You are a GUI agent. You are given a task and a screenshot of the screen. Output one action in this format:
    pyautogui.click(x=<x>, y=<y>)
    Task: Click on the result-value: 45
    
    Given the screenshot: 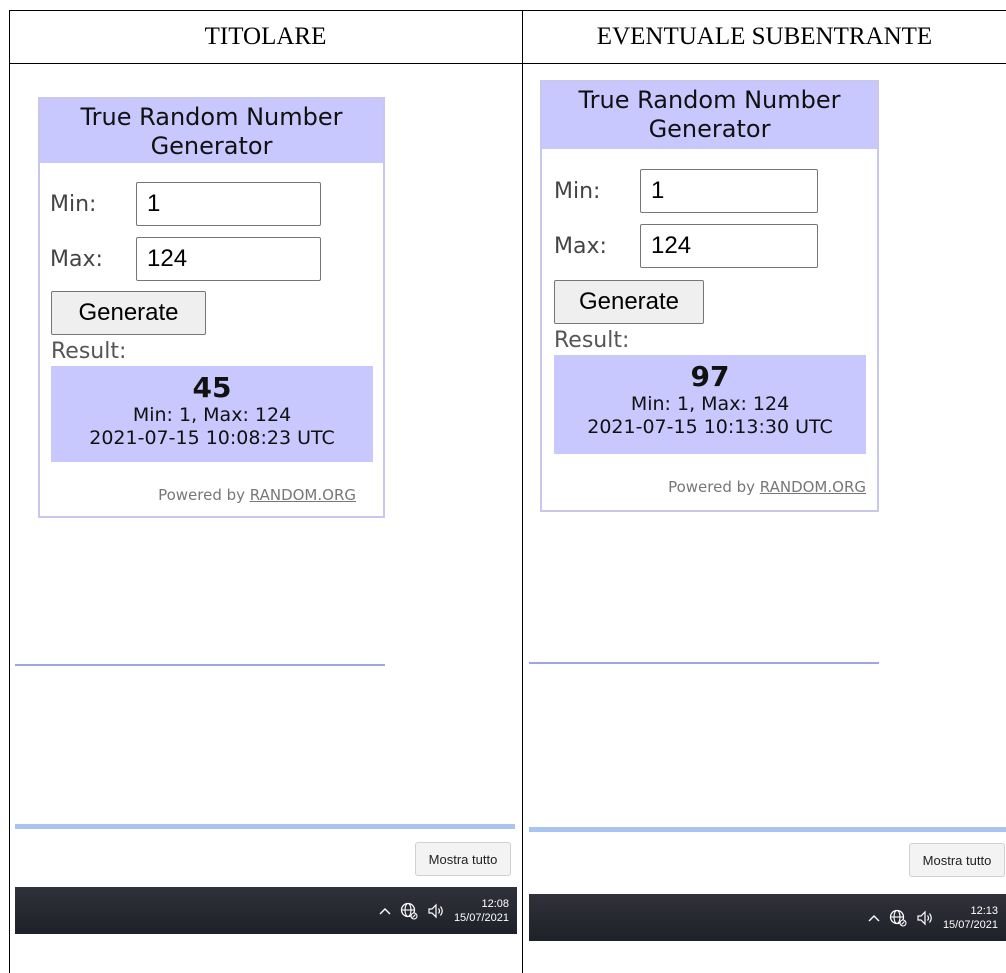 What is the action you would take?
    pyautogui.click(x=212, y=387)
    